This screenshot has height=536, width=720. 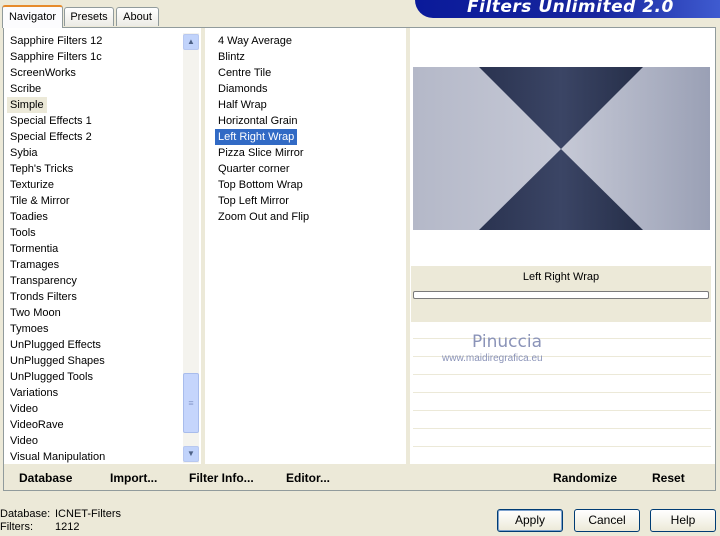 I want to click on filter-item-label: 4 Way Average, so click(x=255, y=41).